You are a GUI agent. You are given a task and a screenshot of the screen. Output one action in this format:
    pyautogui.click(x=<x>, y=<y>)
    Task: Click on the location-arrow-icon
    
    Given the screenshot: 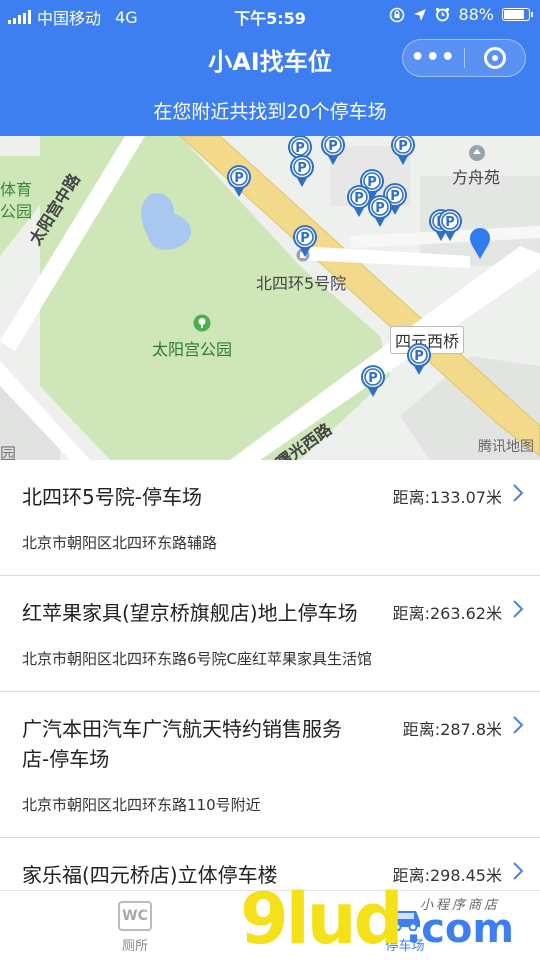 What is the action you would take?
    pyautogui.click(x=420, y=14)
    